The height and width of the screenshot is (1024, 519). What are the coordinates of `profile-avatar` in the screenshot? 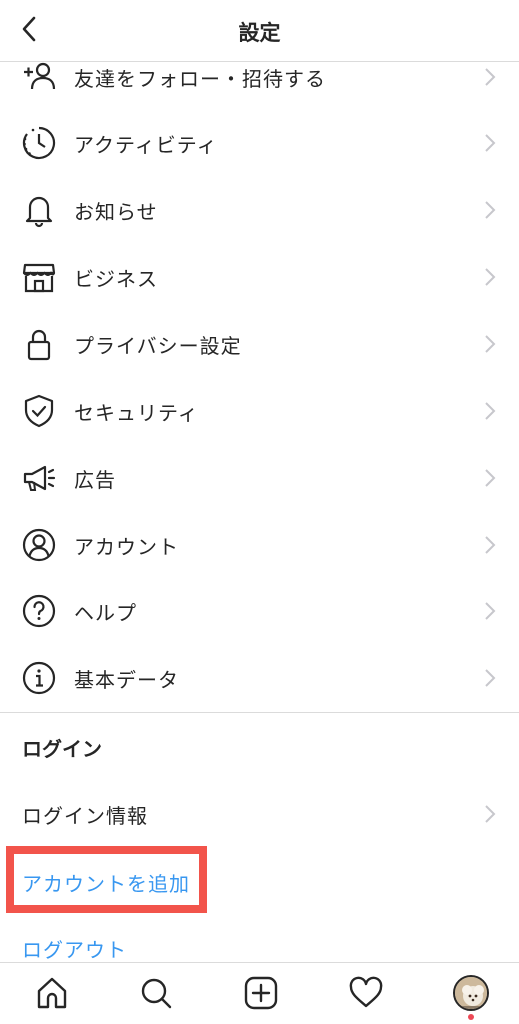 It's located at (471, 993).